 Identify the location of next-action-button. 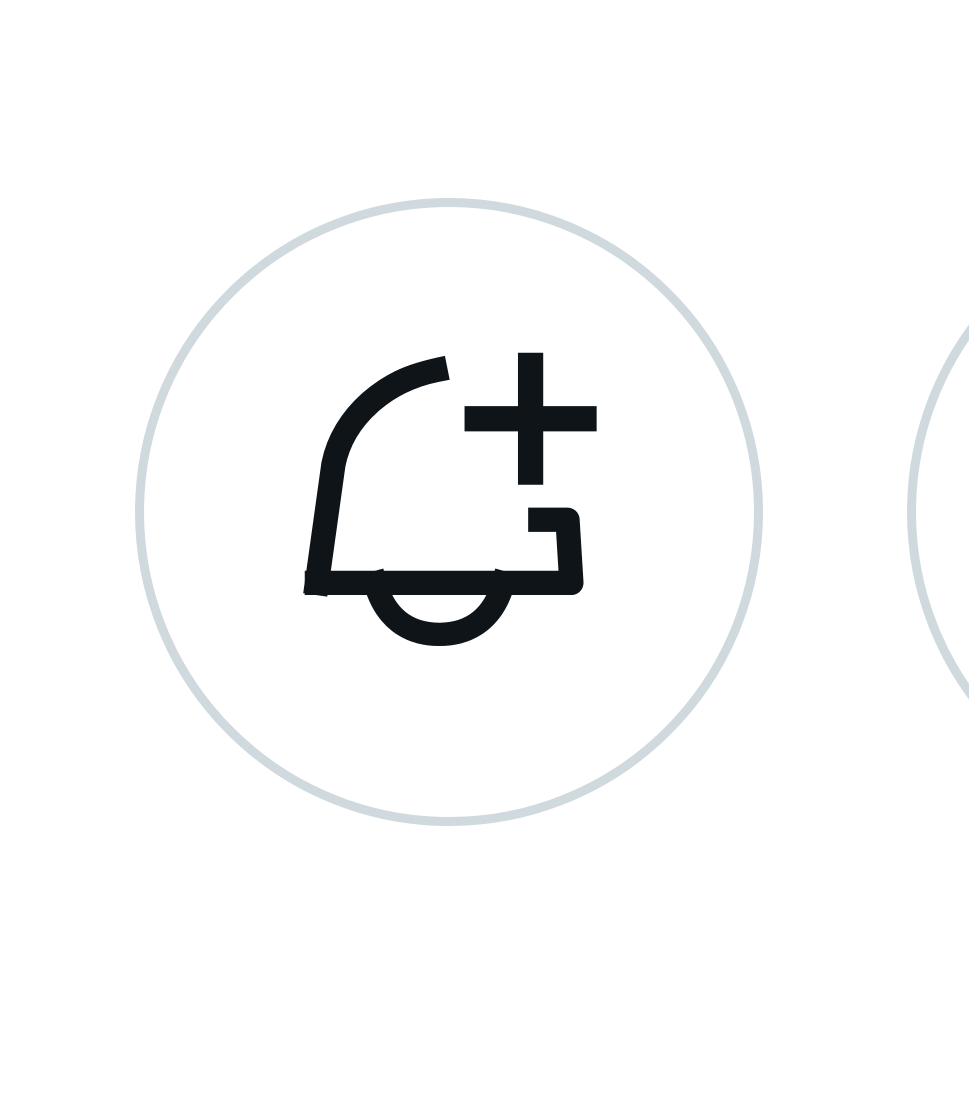
(938, 512).